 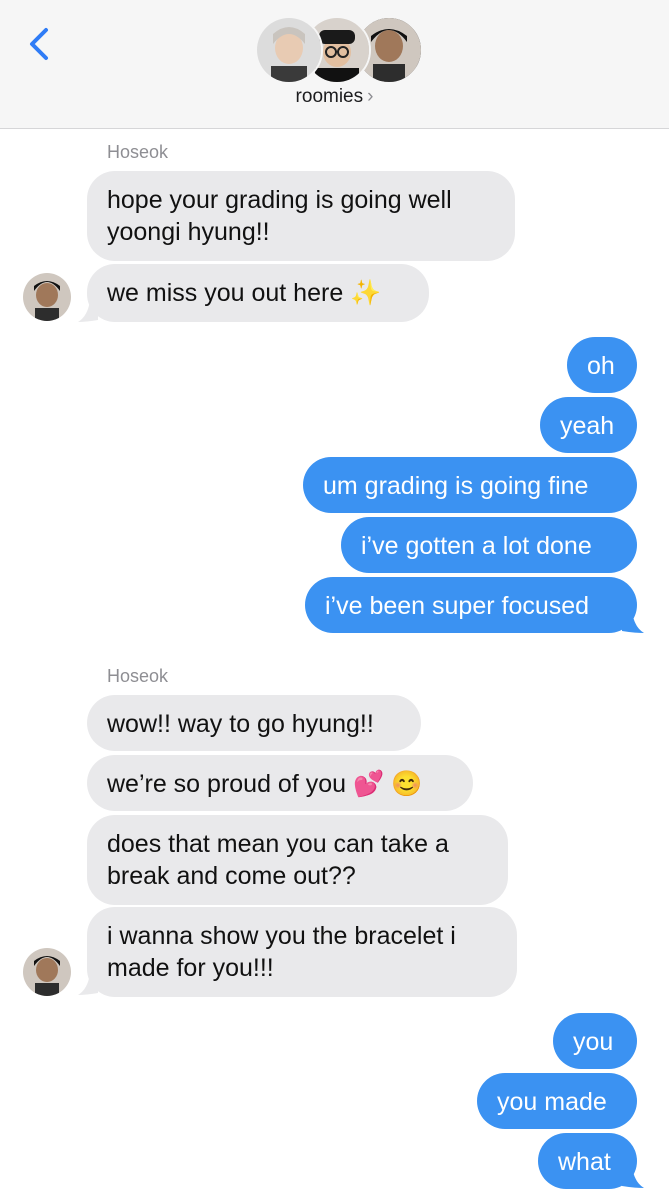 What do you see at coordinates (602, 365) in the screenshot?
I see `message-bubble: oh` at bounding box center [602, 365].